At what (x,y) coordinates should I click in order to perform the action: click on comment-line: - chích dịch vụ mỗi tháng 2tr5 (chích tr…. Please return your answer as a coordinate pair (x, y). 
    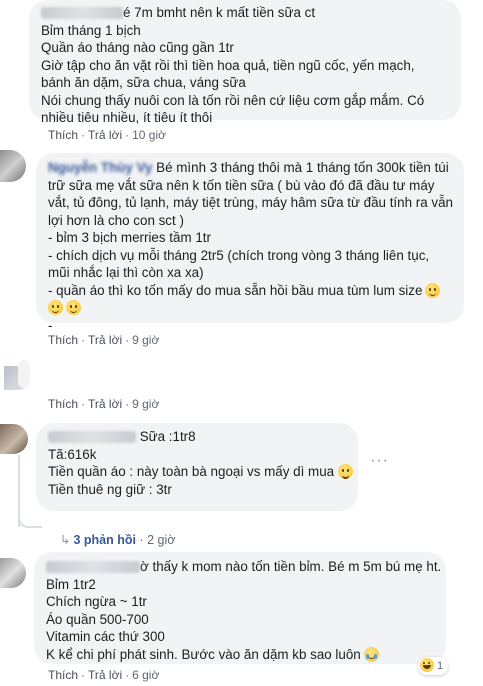
    Looking at the image, I should click on (239, 255).